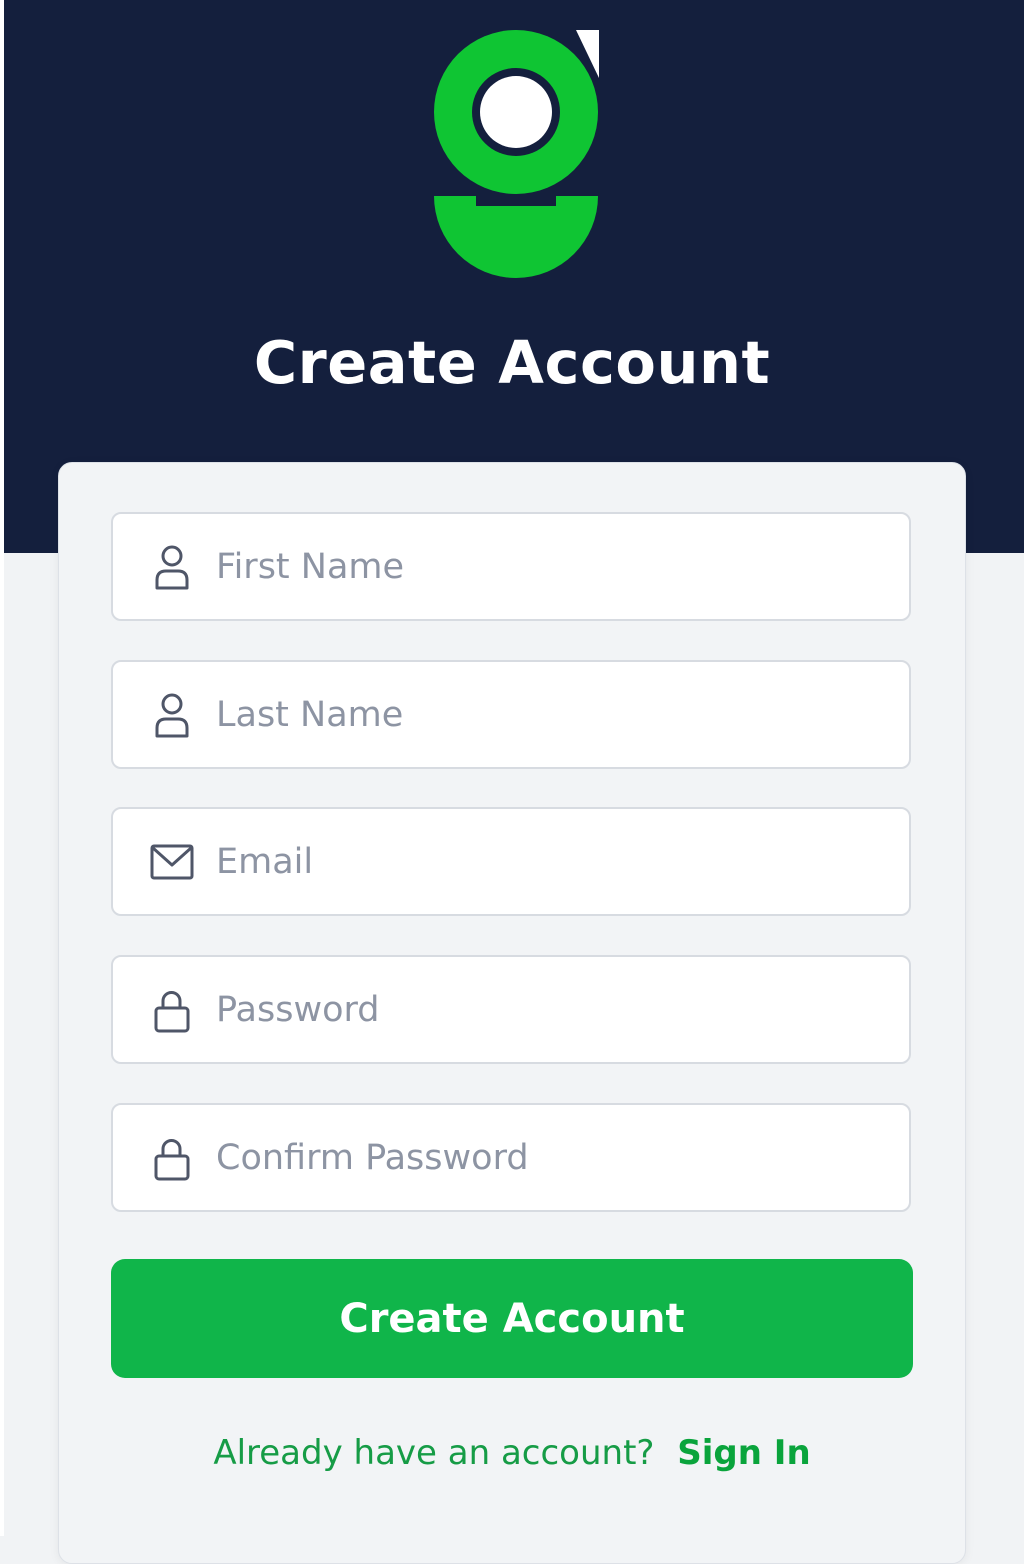  I want to click on password-field, so click(511, 1009).